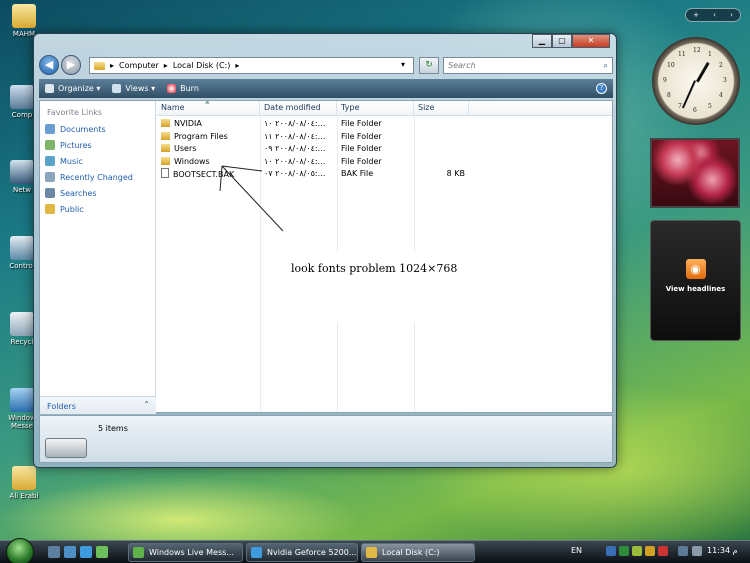  I want to click on feed-headlines-gadget: ◉ View headlines, so click(695, 280).